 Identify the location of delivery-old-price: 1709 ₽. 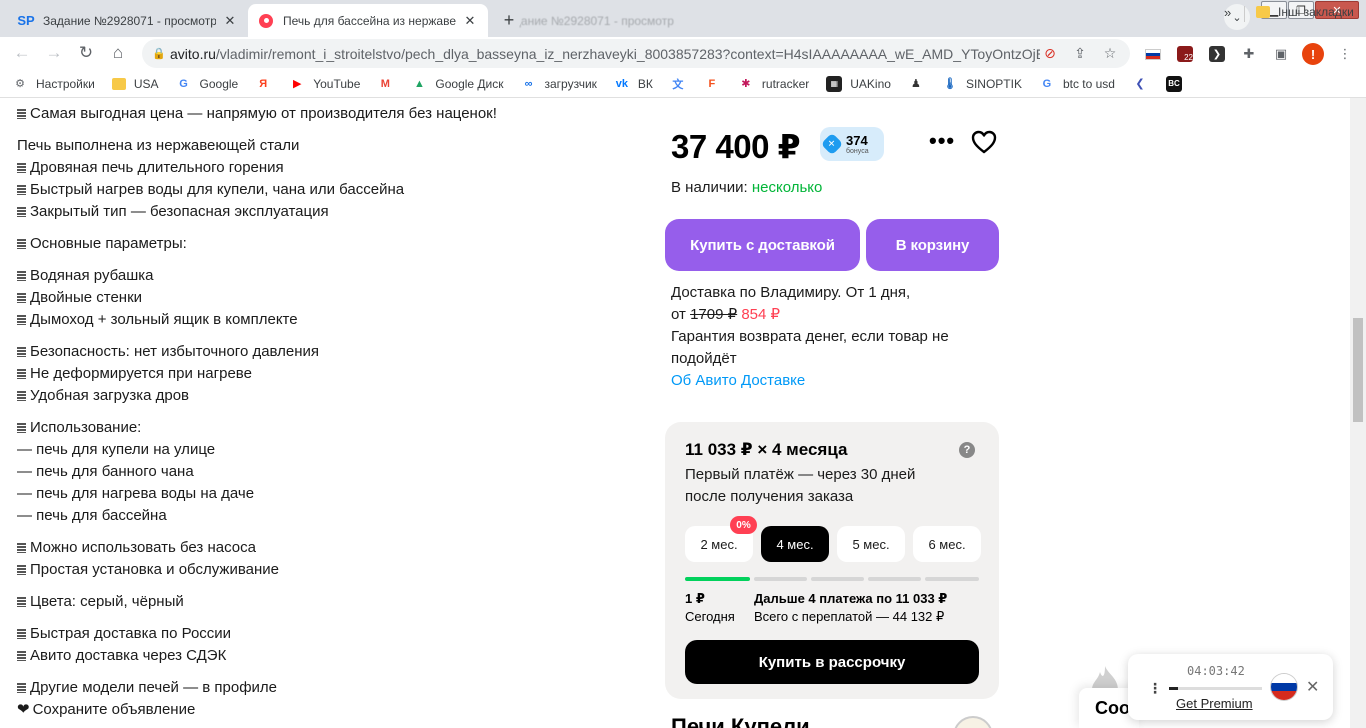
(714, 314).